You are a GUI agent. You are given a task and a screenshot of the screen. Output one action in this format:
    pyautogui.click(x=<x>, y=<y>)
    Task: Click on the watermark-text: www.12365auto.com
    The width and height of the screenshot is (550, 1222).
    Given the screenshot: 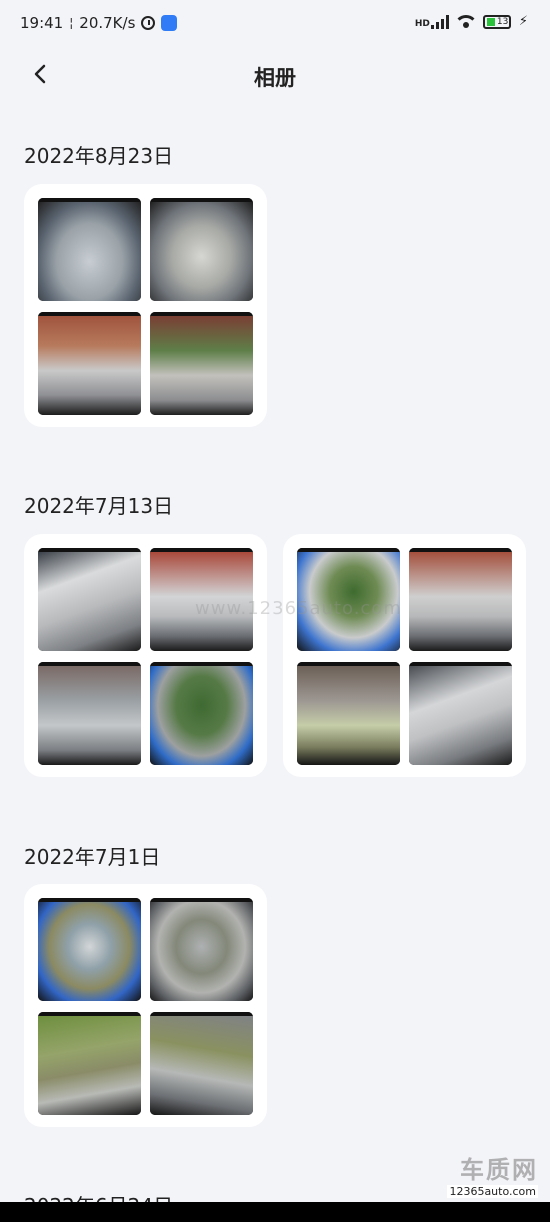 What is the action you would take?
    pyautogui.click(x=298, y=608)
    